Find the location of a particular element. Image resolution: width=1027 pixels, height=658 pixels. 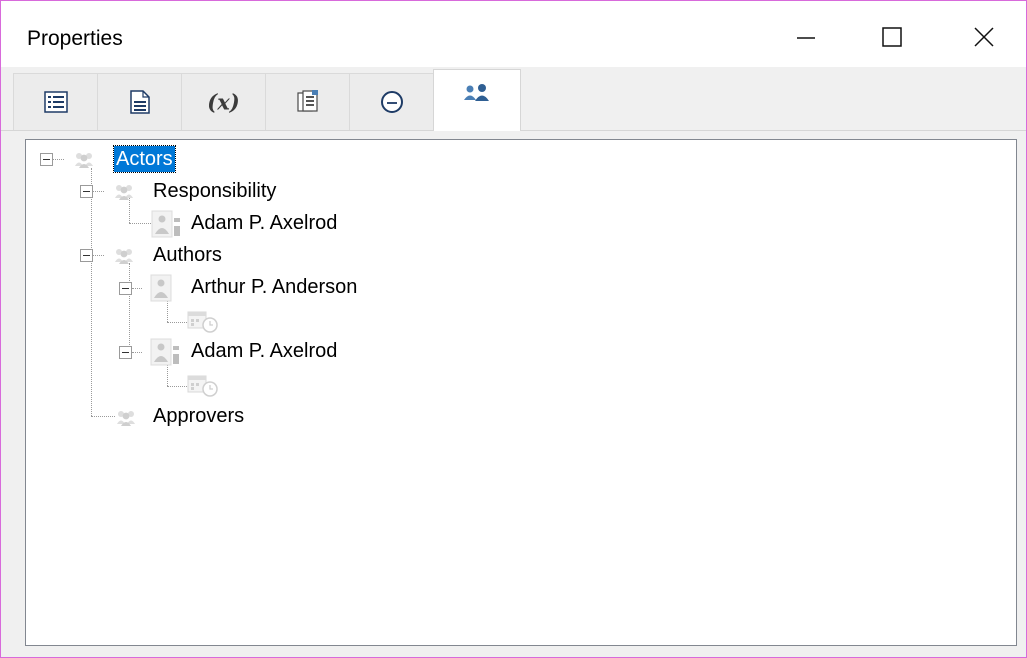

tree-node-authors: Authors is located at coordinates (187, 255).